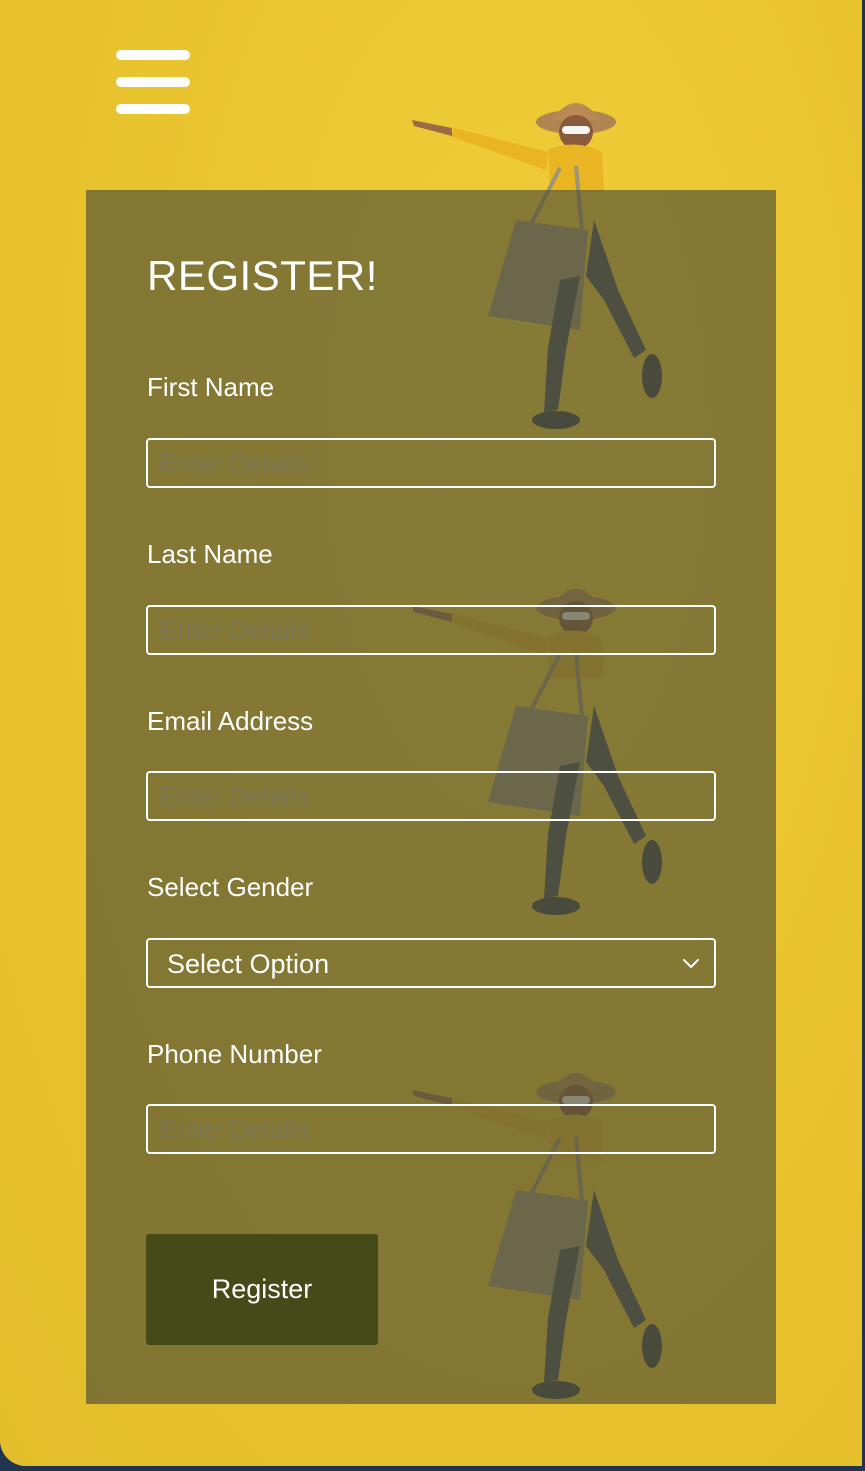  What do you see at coordinates (431, 630) in the screenshot?
I see `last-name-input` at bounding box center [431, 630].